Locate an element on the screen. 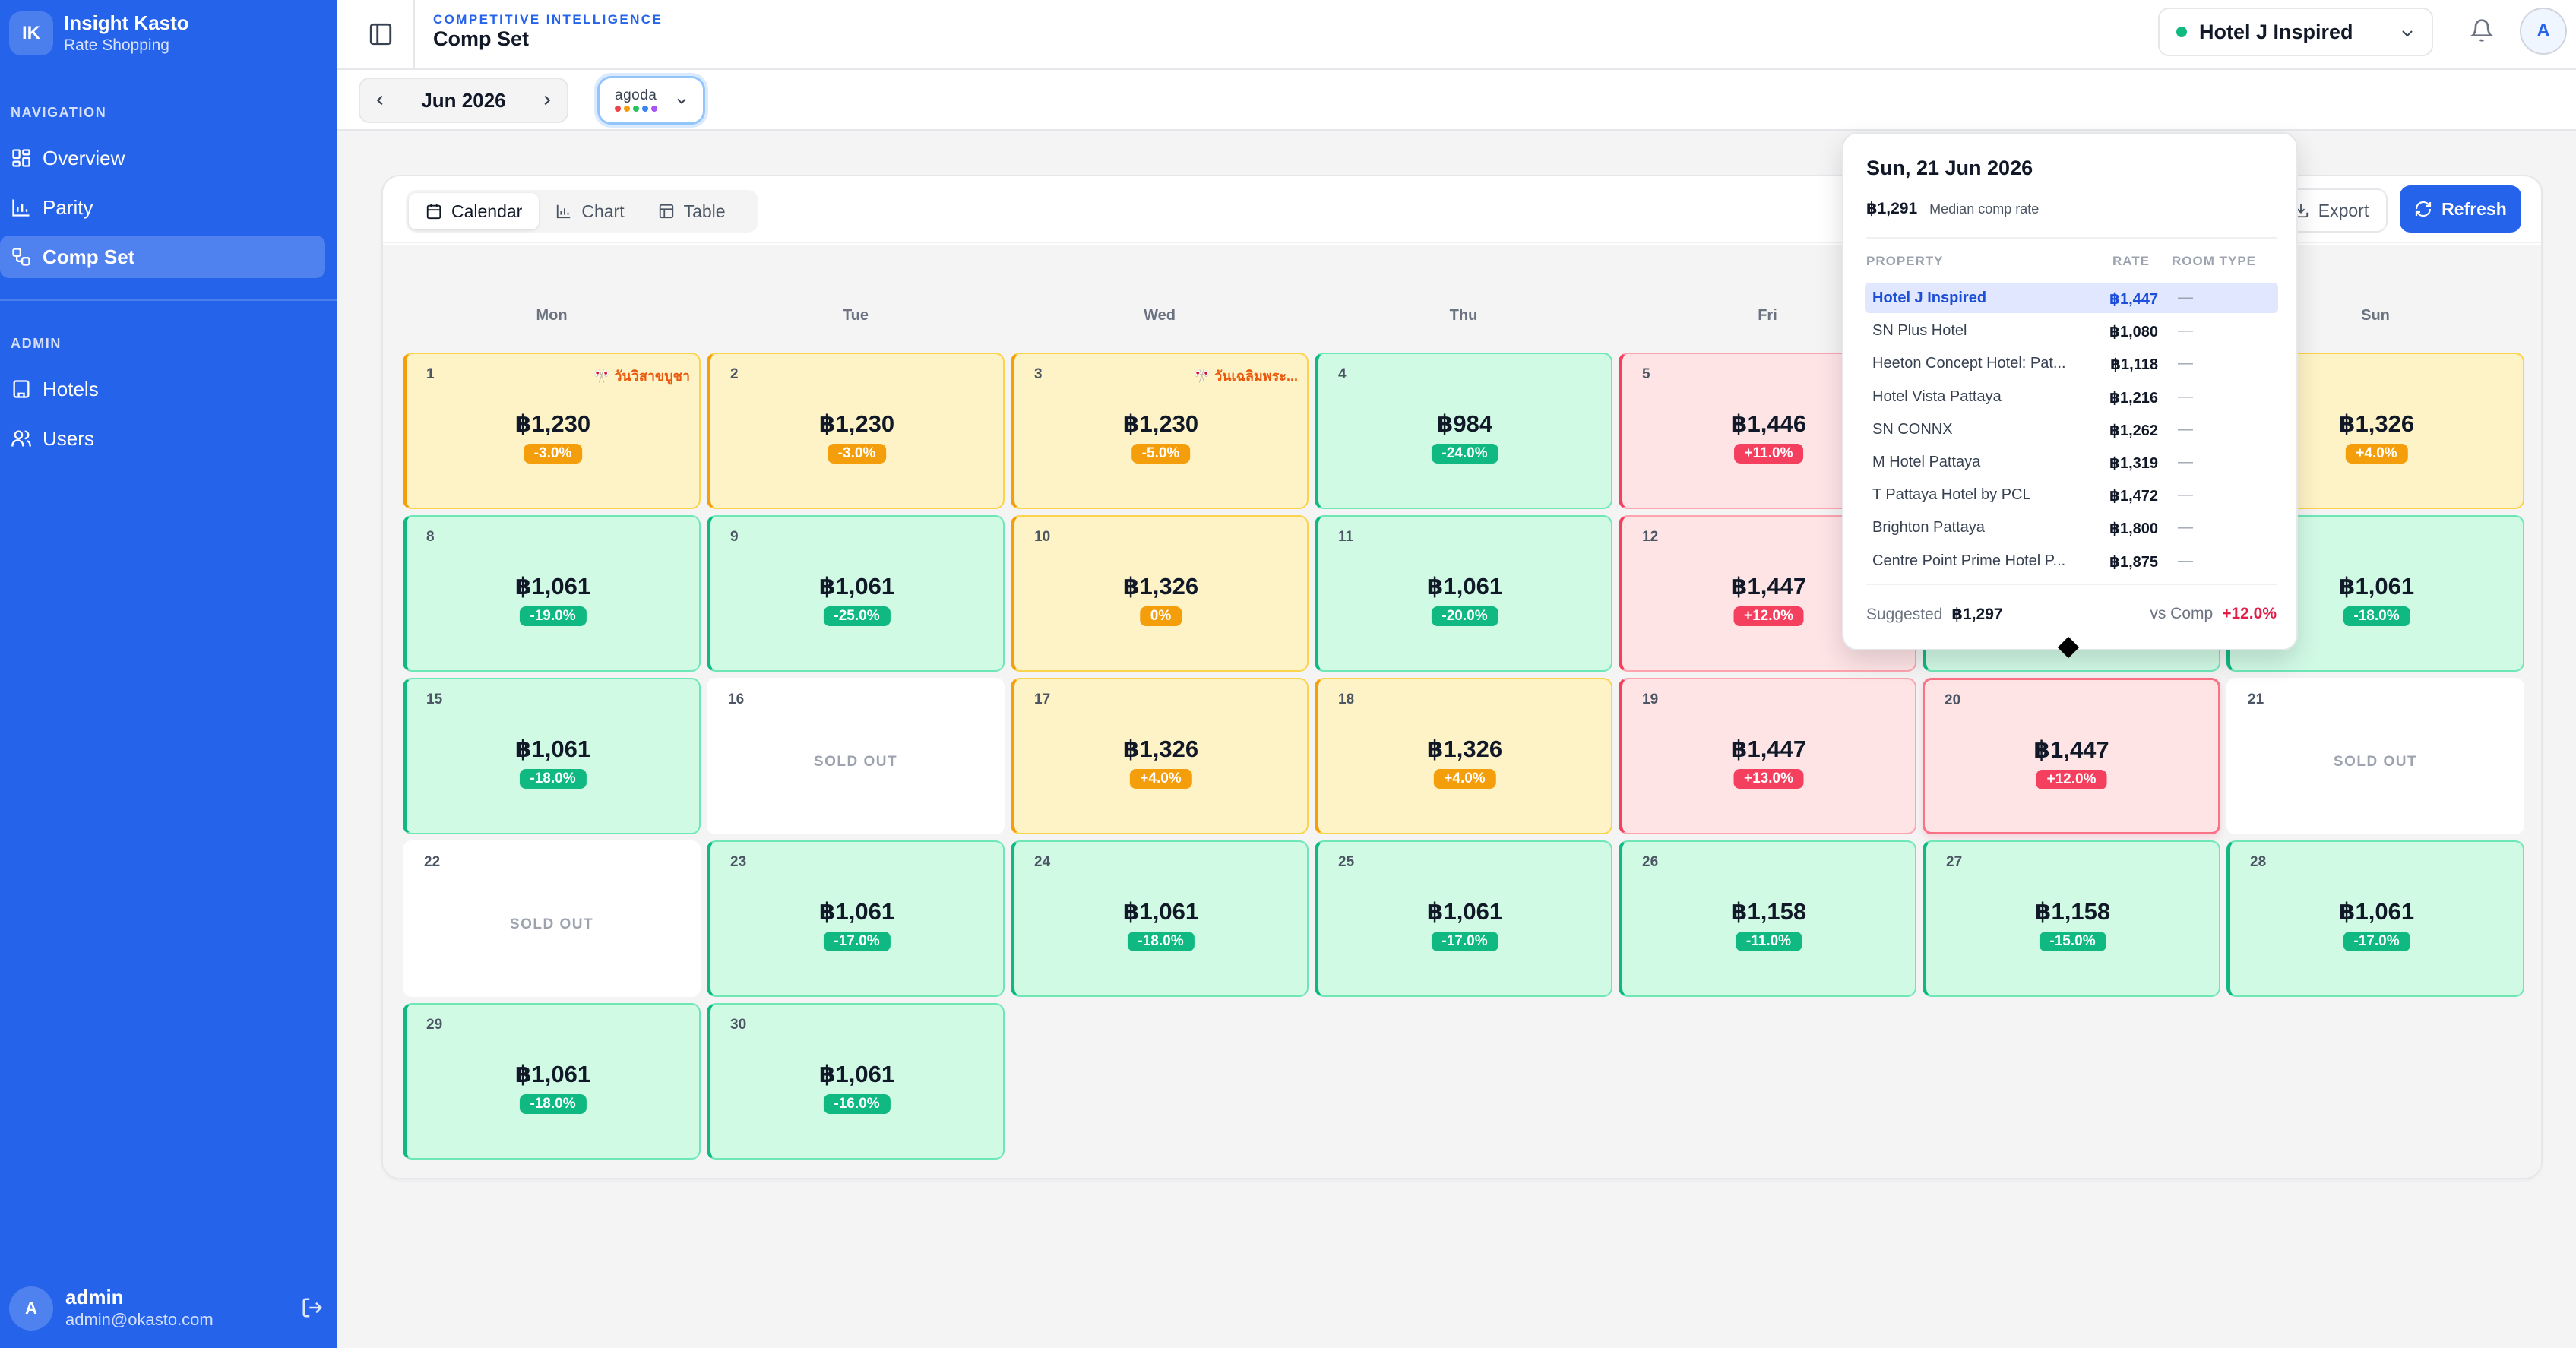 This screenshot has width=2576, height=1348. refresh-button: Refresh is located at coordinates (2460, 209).